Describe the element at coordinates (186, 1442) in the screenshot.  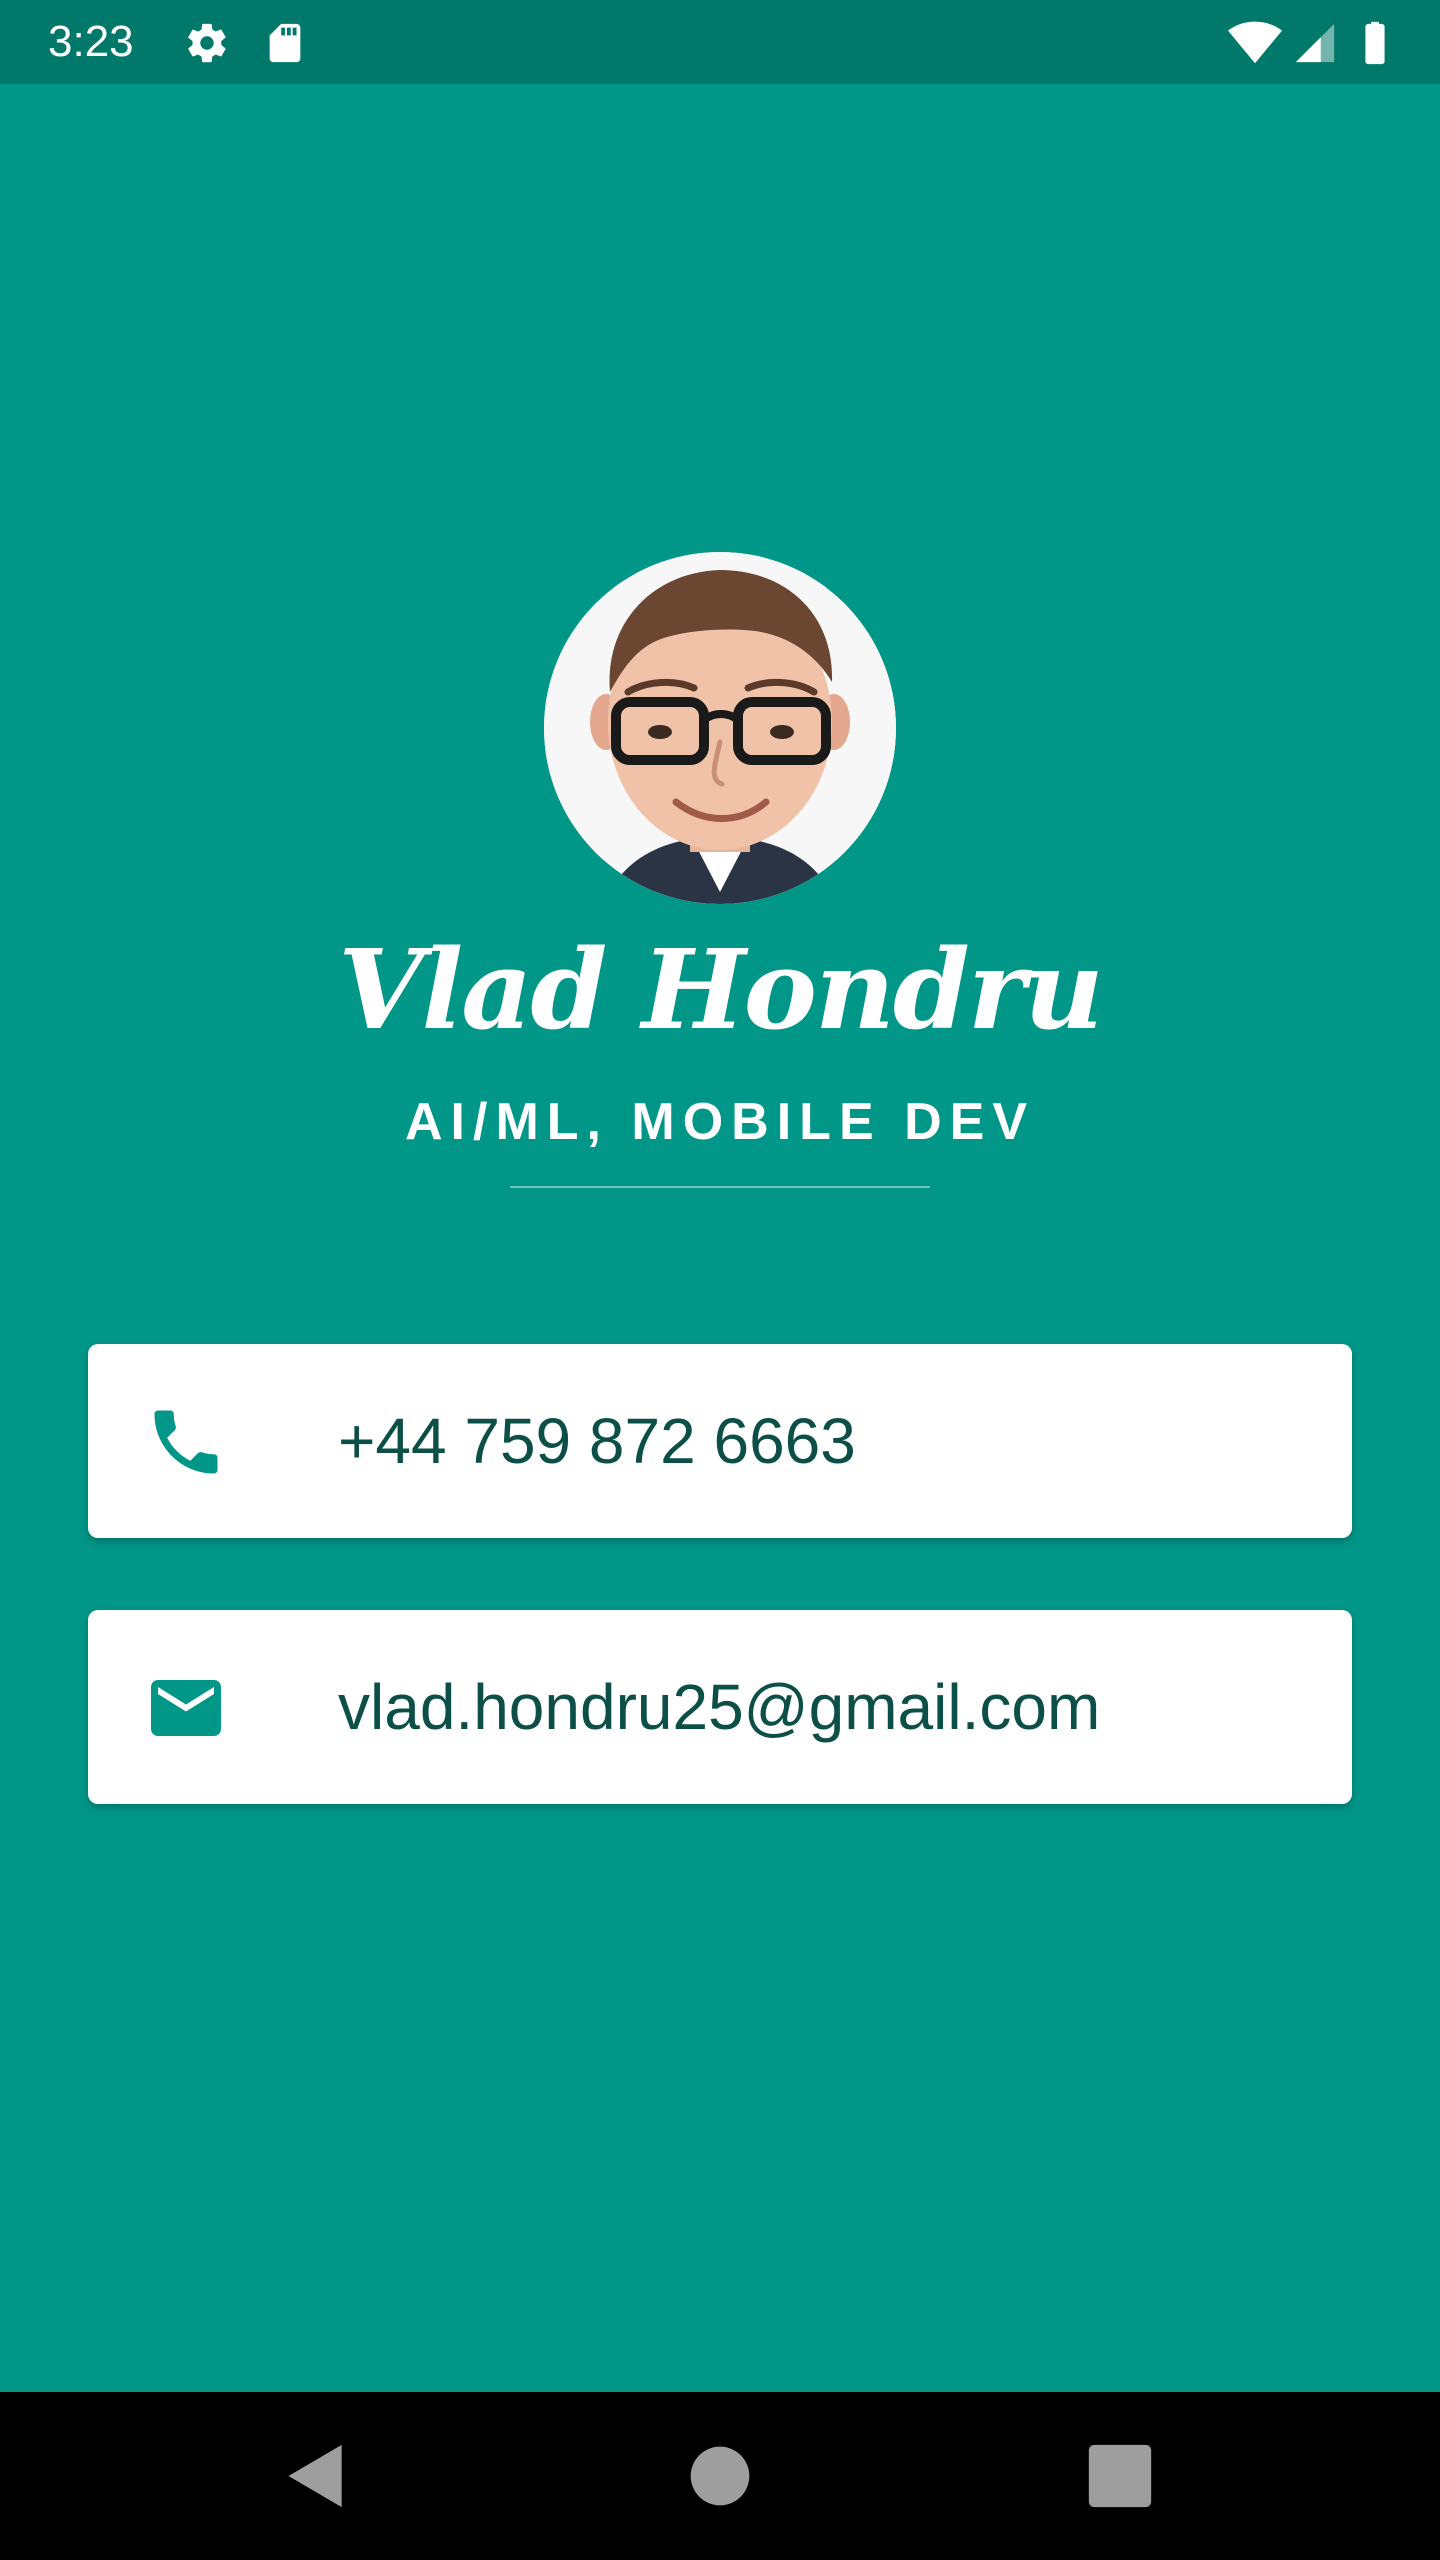
I see `phone-icon` at that location.